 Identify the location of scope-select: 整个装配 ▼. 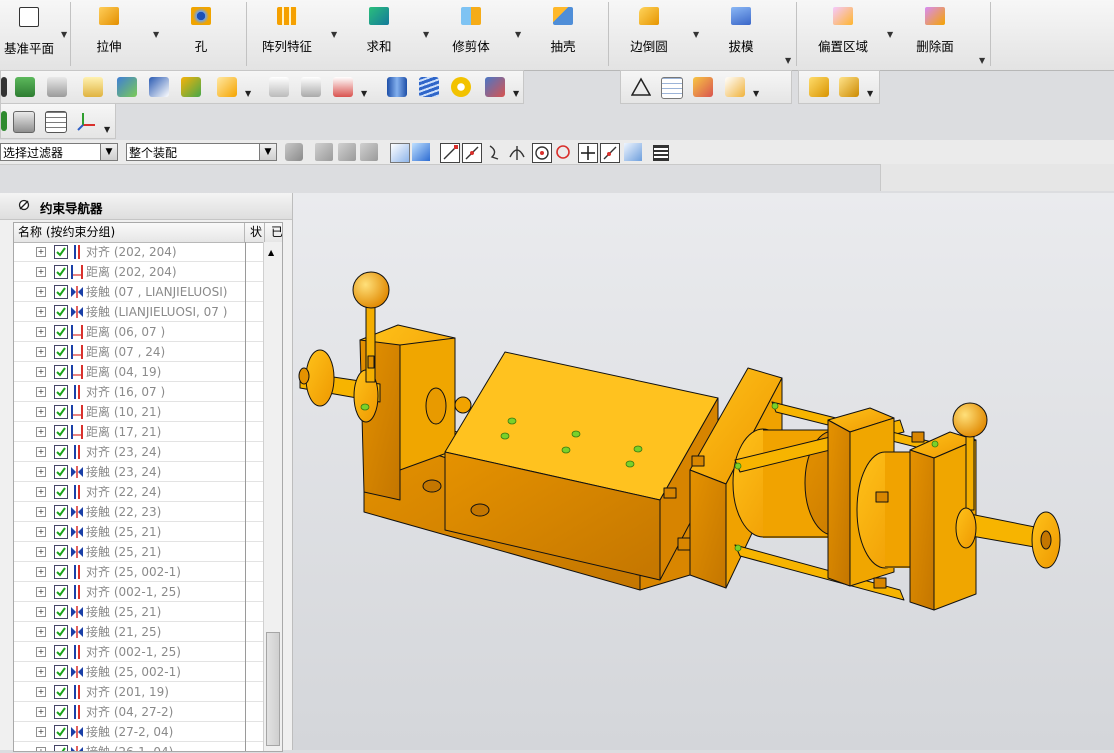
(201, 152).